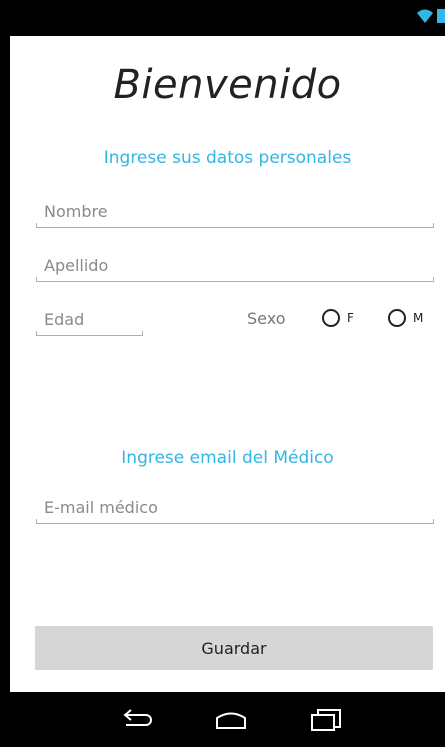 This screenshot has width=445, height=747. What do you see at coordinates (227, 85) in the screenshot?
I see `page-title: Bienvenido` at bounding box center [227, 85].